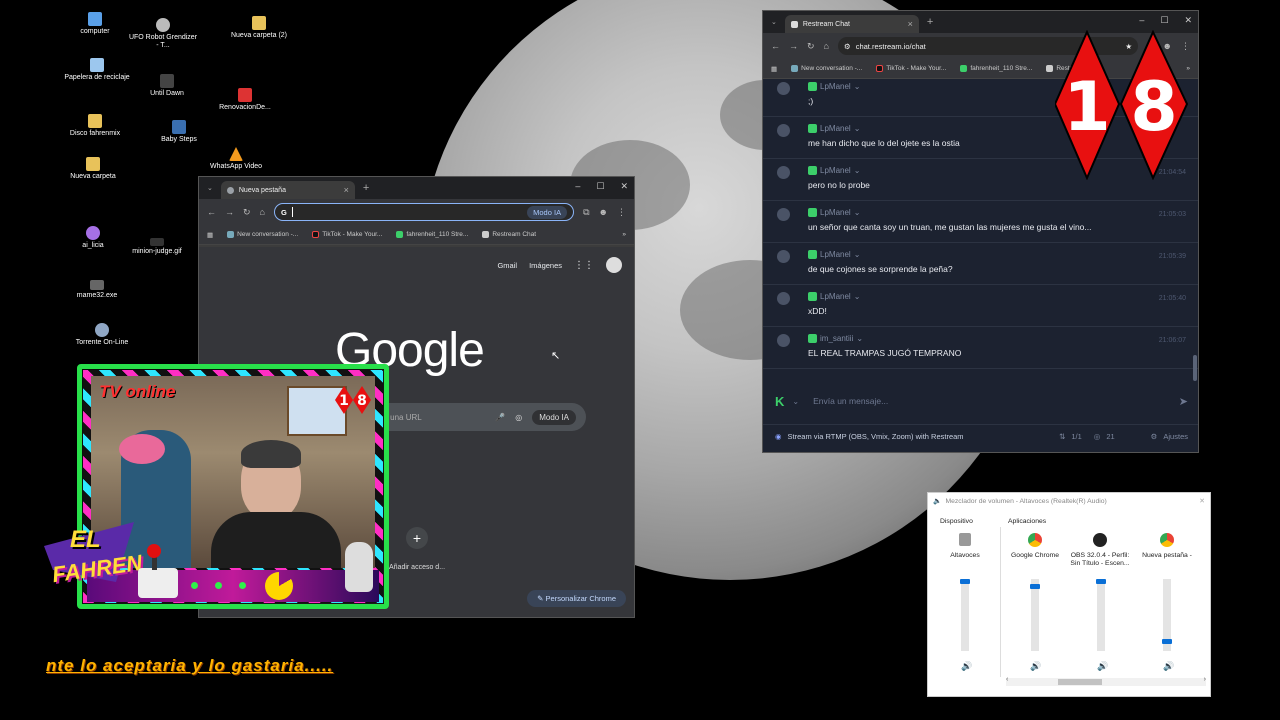 This screenshot has height=720, width=1280. What do you see at coordinates (95, 126) in the screenshot?
I see `desktop-icon-disco: Disco fahrenmix` at bounding box center [95, 126].